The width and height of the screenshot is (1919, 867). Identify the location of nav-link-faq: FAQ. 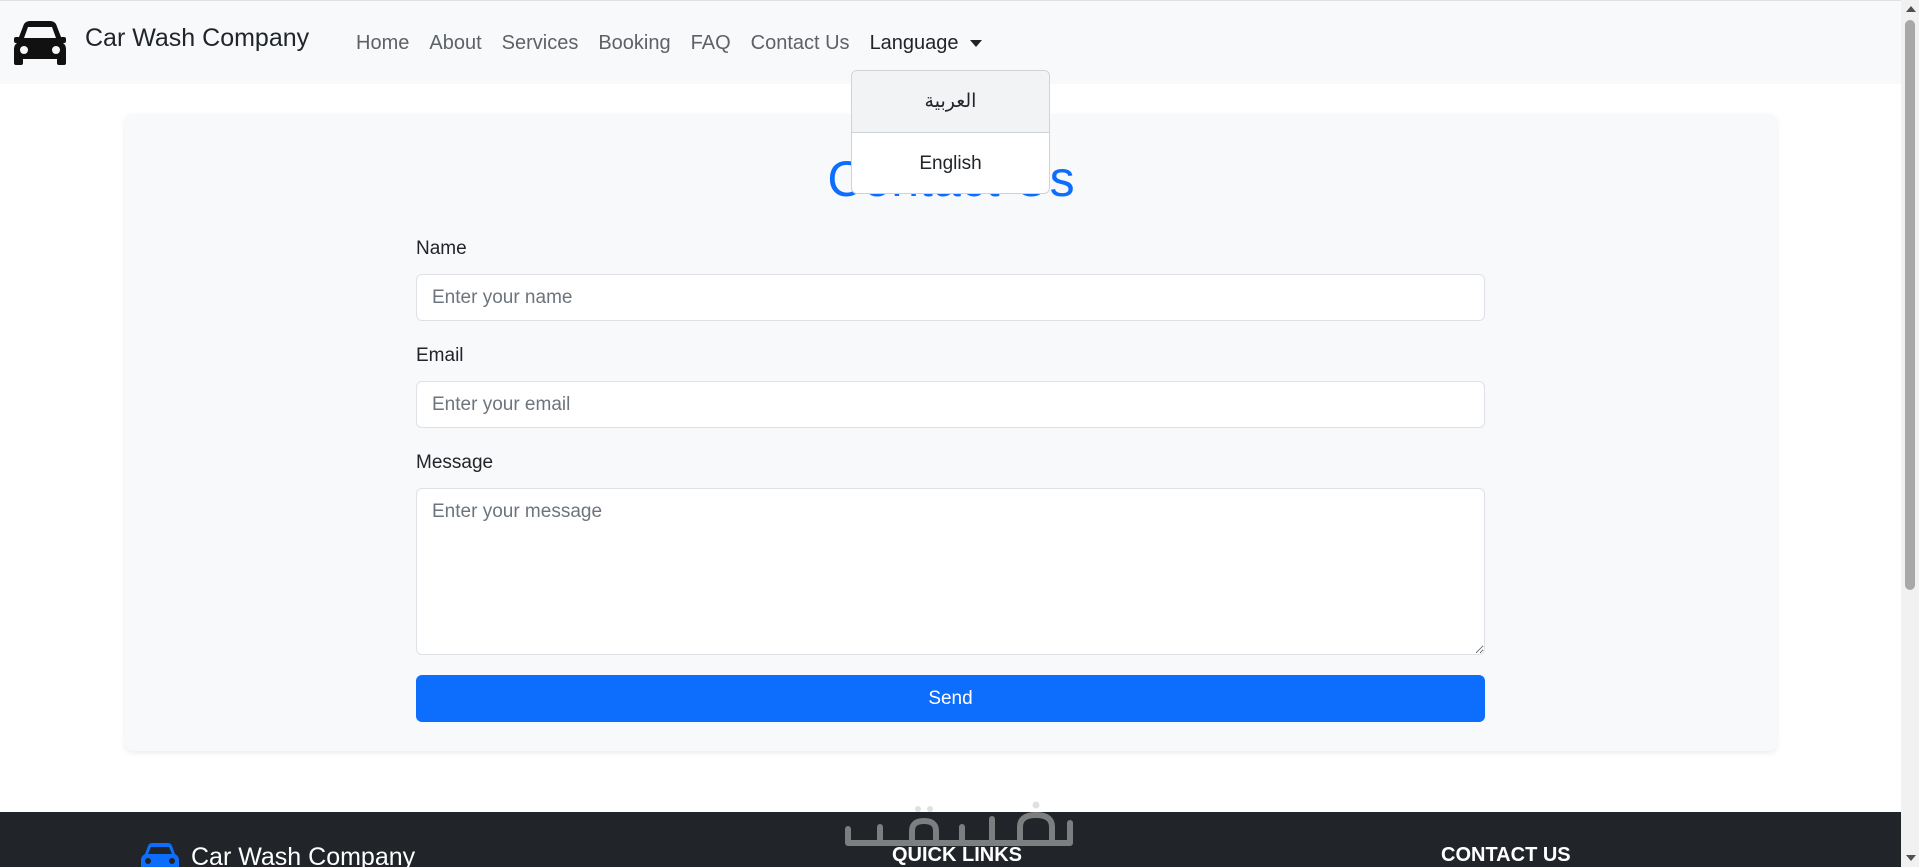
(711, 43).